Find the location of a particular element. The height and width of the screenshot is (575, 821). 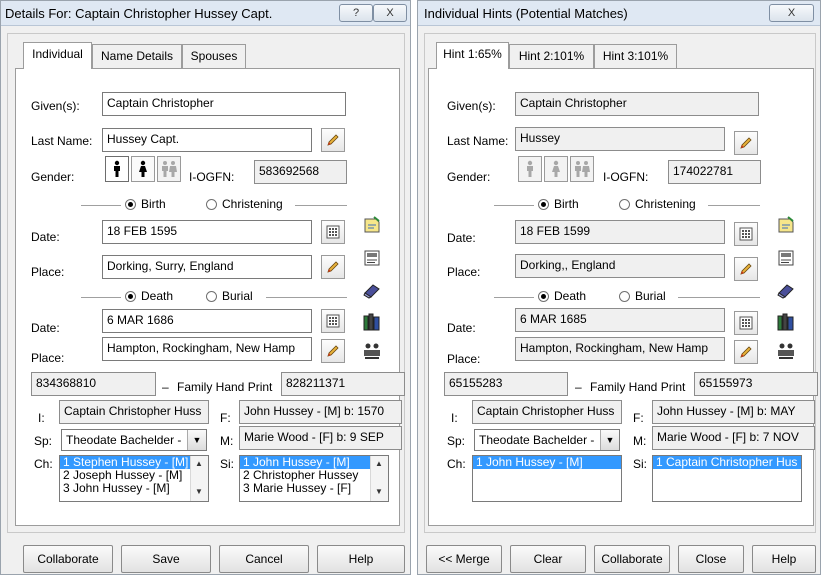

id-left-field: 65155283 is located at coordinates (506, 384).